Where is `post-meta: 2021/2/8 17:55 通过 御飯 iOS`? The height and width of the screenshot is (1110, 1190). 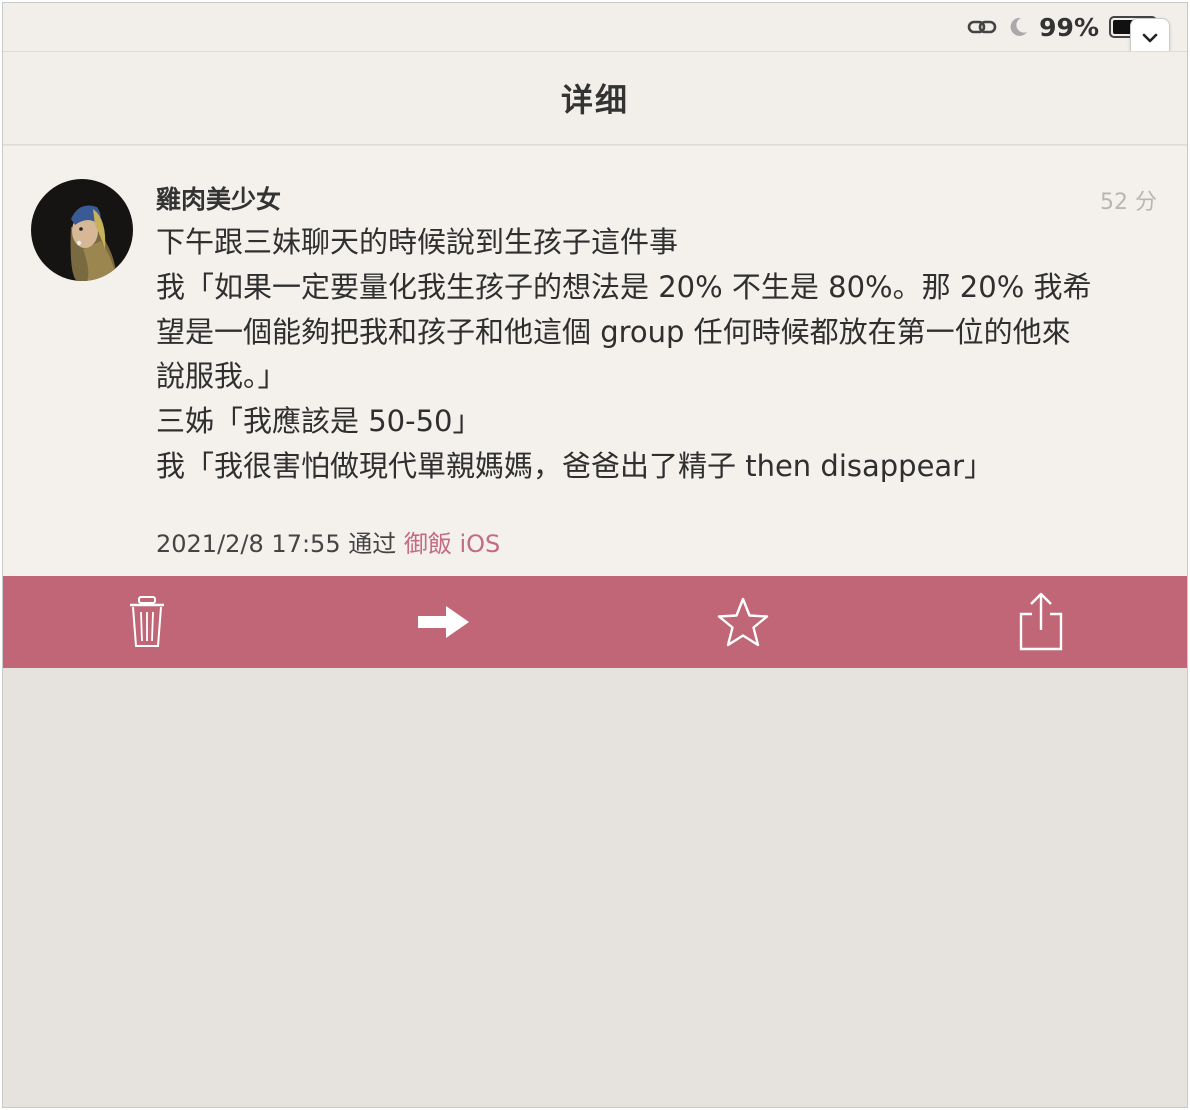 post-meta: 2021/2/8 17:55 通过 御飯 iOS is located at coordinates (328, 541).